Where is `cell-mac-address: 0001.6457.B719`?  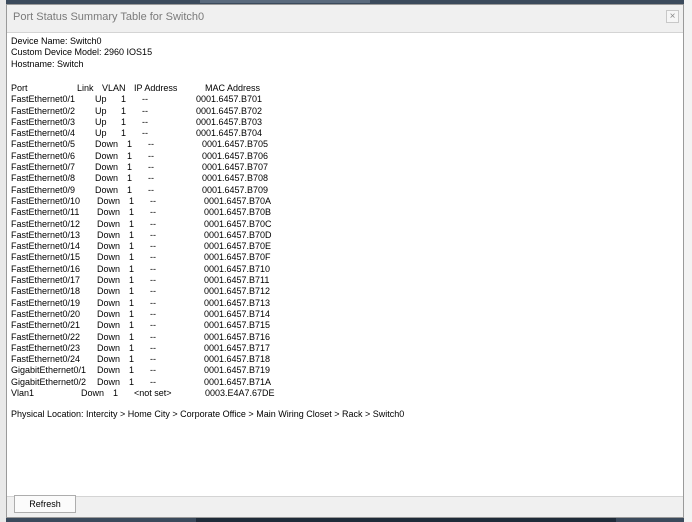 cell-mac-address: 0001.6457.B719 is located at coordinates (237, 370).